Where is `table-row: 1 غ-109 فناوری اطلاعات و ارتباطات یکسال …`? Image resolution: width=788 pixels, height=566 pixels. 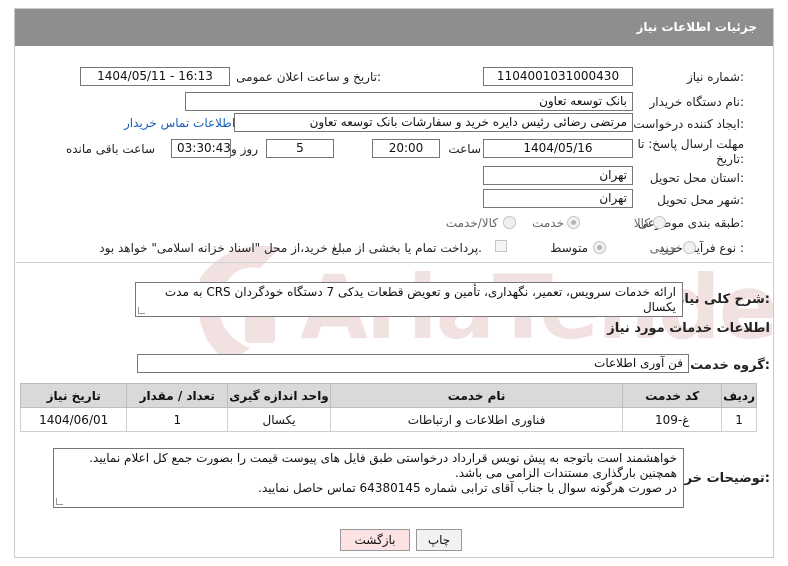 table-row: 1 غ-109 فناوری اطلاعات و ارتباطات یکسال … is located at coordinates (388, 419).